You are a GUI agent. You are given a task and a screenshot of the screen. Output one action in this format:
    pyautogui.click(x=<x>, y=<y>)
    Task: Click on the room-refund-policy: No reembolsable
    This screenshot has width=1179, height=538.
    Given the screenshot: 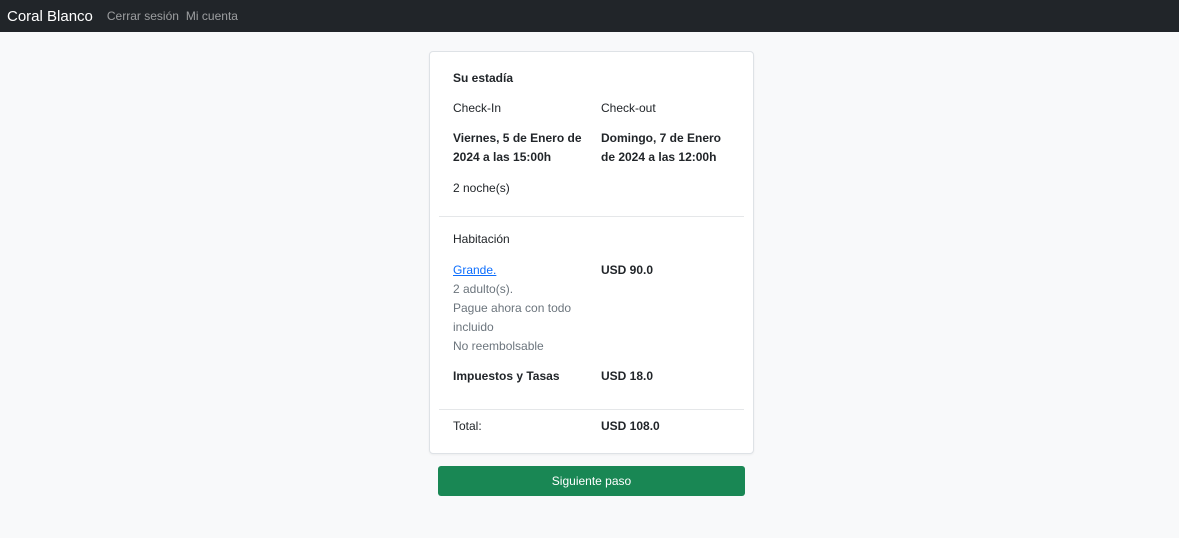 What is the action you would take?
    pyautogui.click(x=498, y=346)
    